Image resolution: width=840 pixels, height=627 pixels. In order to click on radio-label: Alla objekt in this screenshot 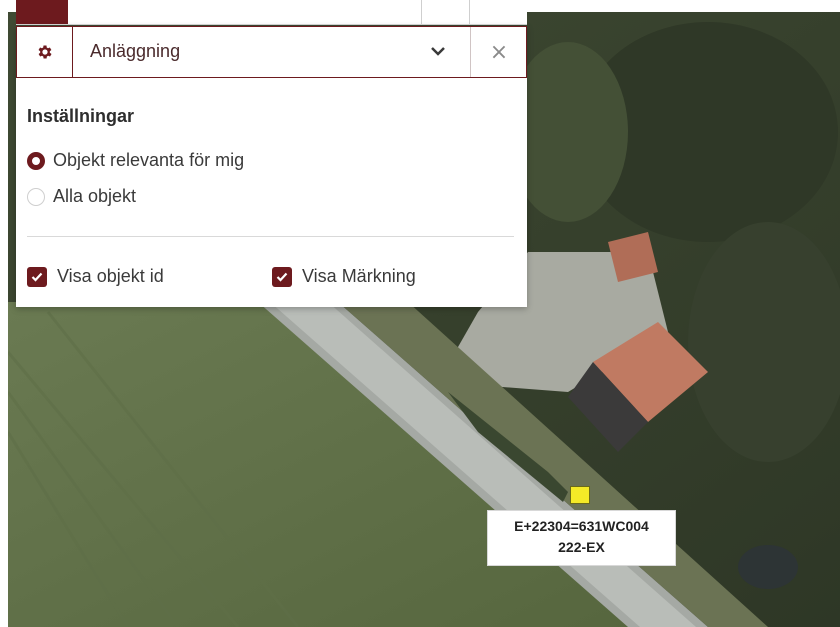, I will do `click(95, 196)`.